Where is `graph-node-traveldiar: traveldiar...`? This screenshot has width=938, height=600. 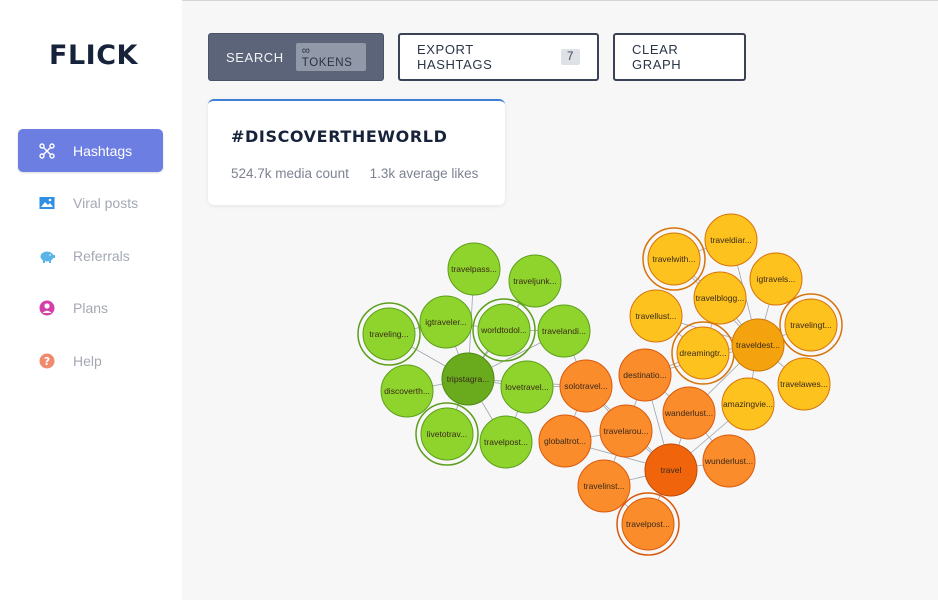
graph-node-traveldiar: traveldiar... is located at coordinates (731, 240).